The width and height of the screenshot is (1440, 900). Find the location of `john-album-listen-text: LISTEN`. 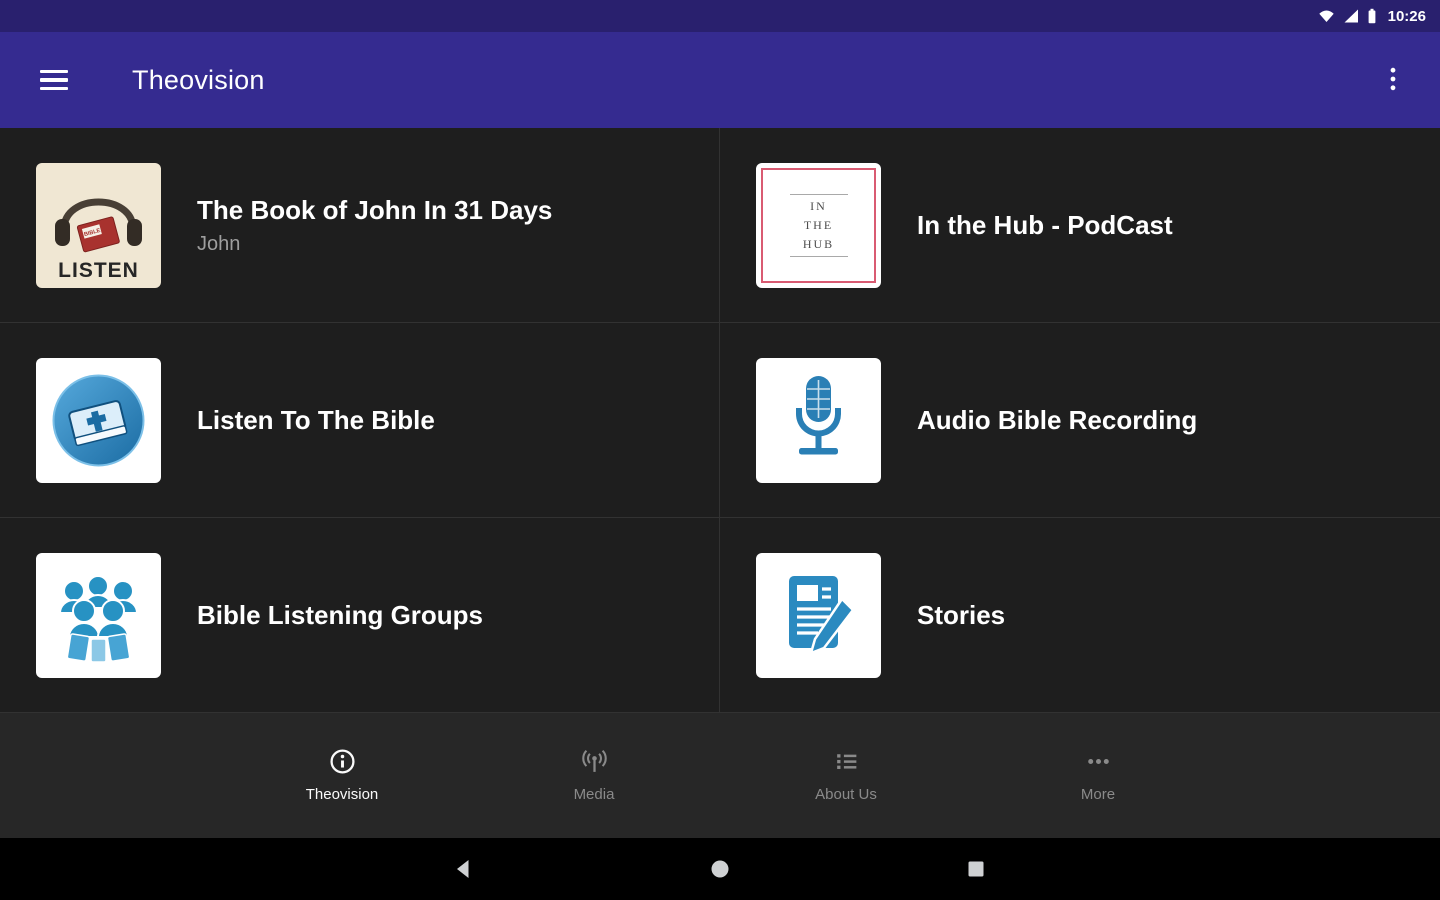

john-album-listen-text: LISTEN is located at coordinates (98, 270).